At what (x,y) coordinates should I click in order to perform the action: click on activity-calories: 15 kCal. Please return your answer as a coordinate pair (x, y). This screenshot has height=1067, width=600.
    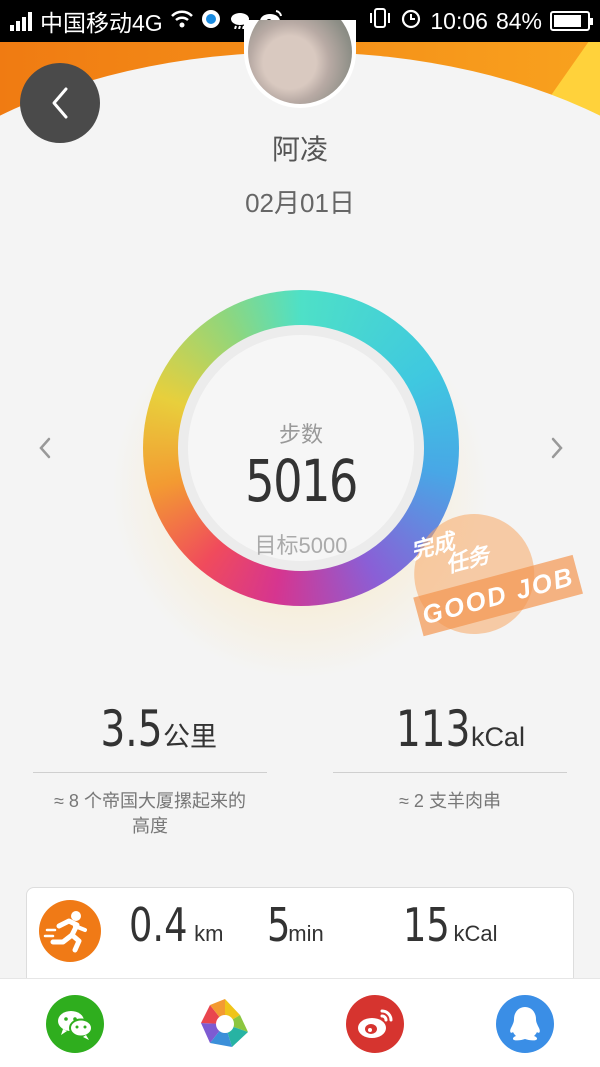
    Looking at the image, I should click on (450, 925).